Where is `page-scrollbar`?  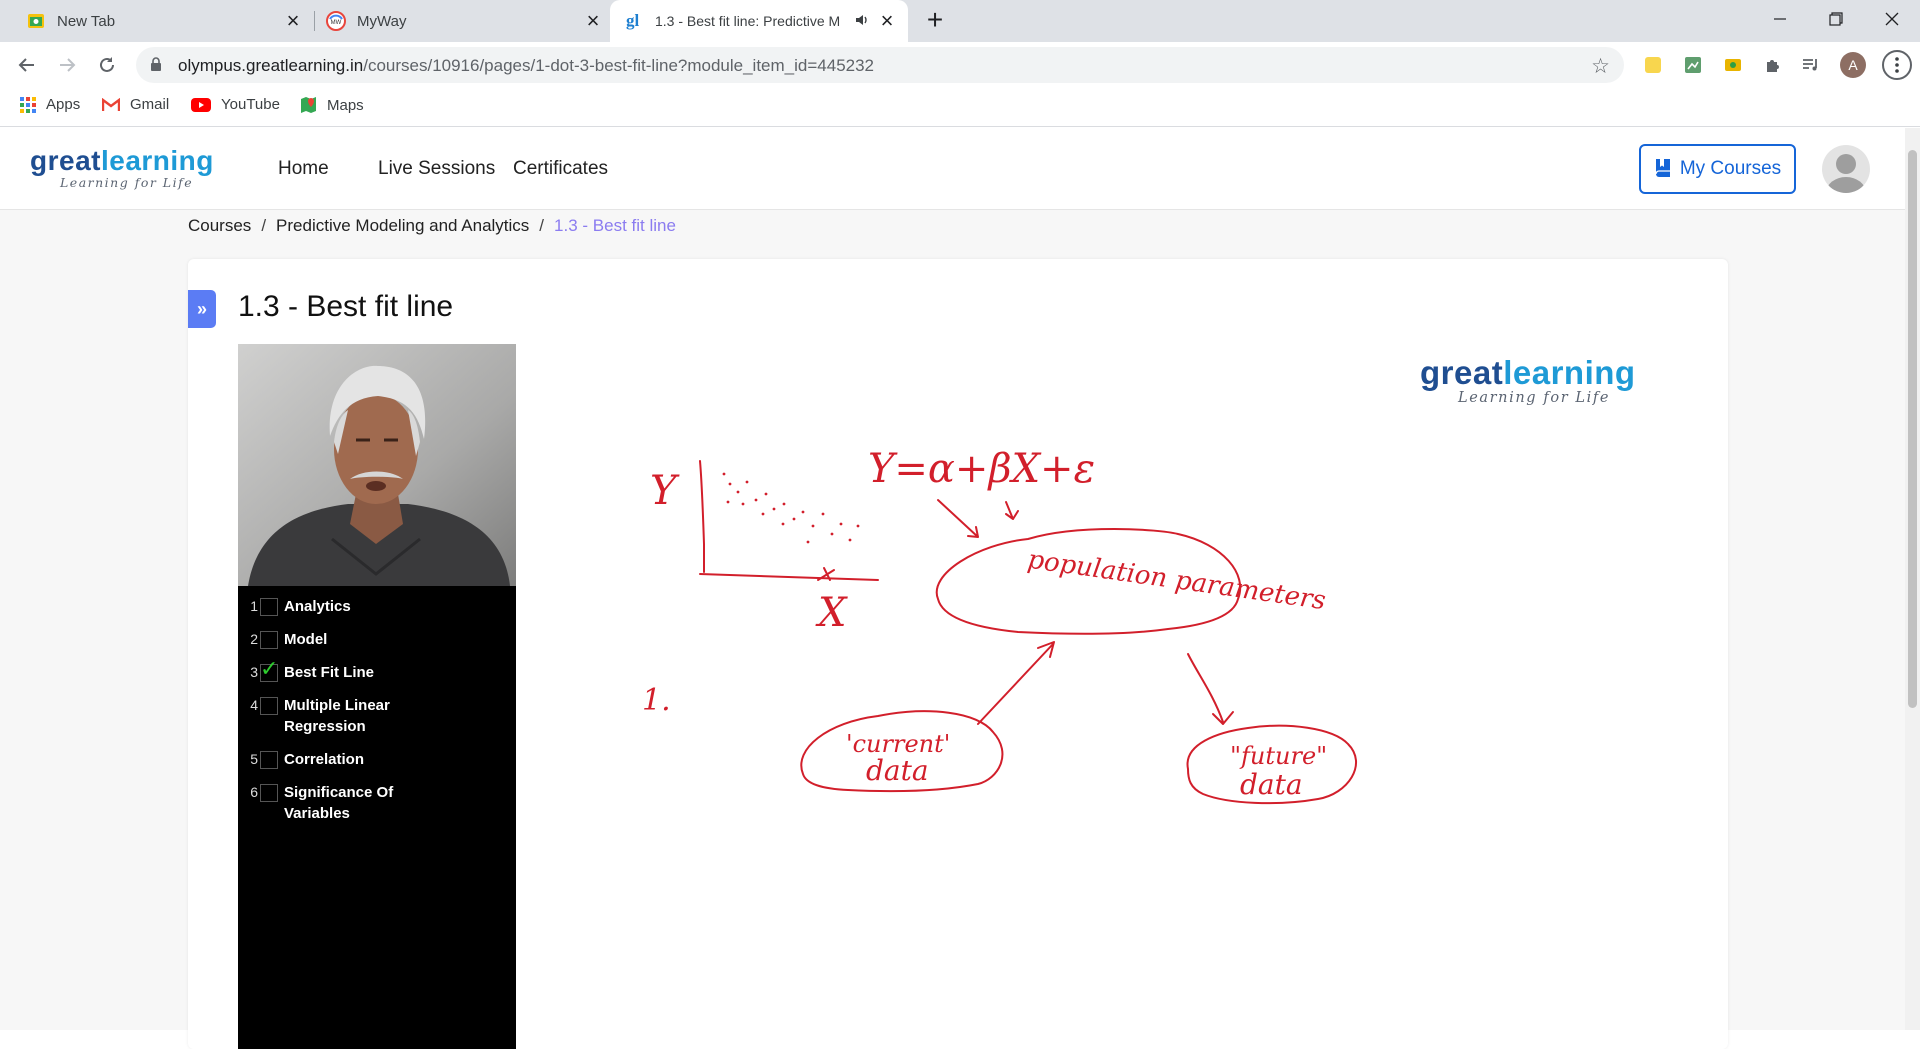 page-scrollbar is located at coordinates (1912, 579).